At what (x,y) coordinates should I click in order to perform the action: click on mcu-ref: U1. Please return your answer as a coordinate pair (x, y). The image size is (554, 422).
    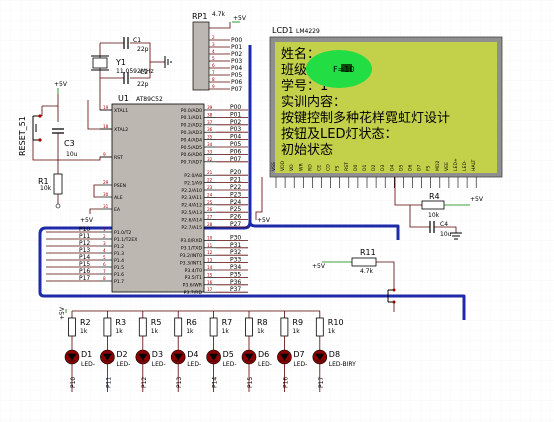
    Looking at the image, I should click on (123, 98).